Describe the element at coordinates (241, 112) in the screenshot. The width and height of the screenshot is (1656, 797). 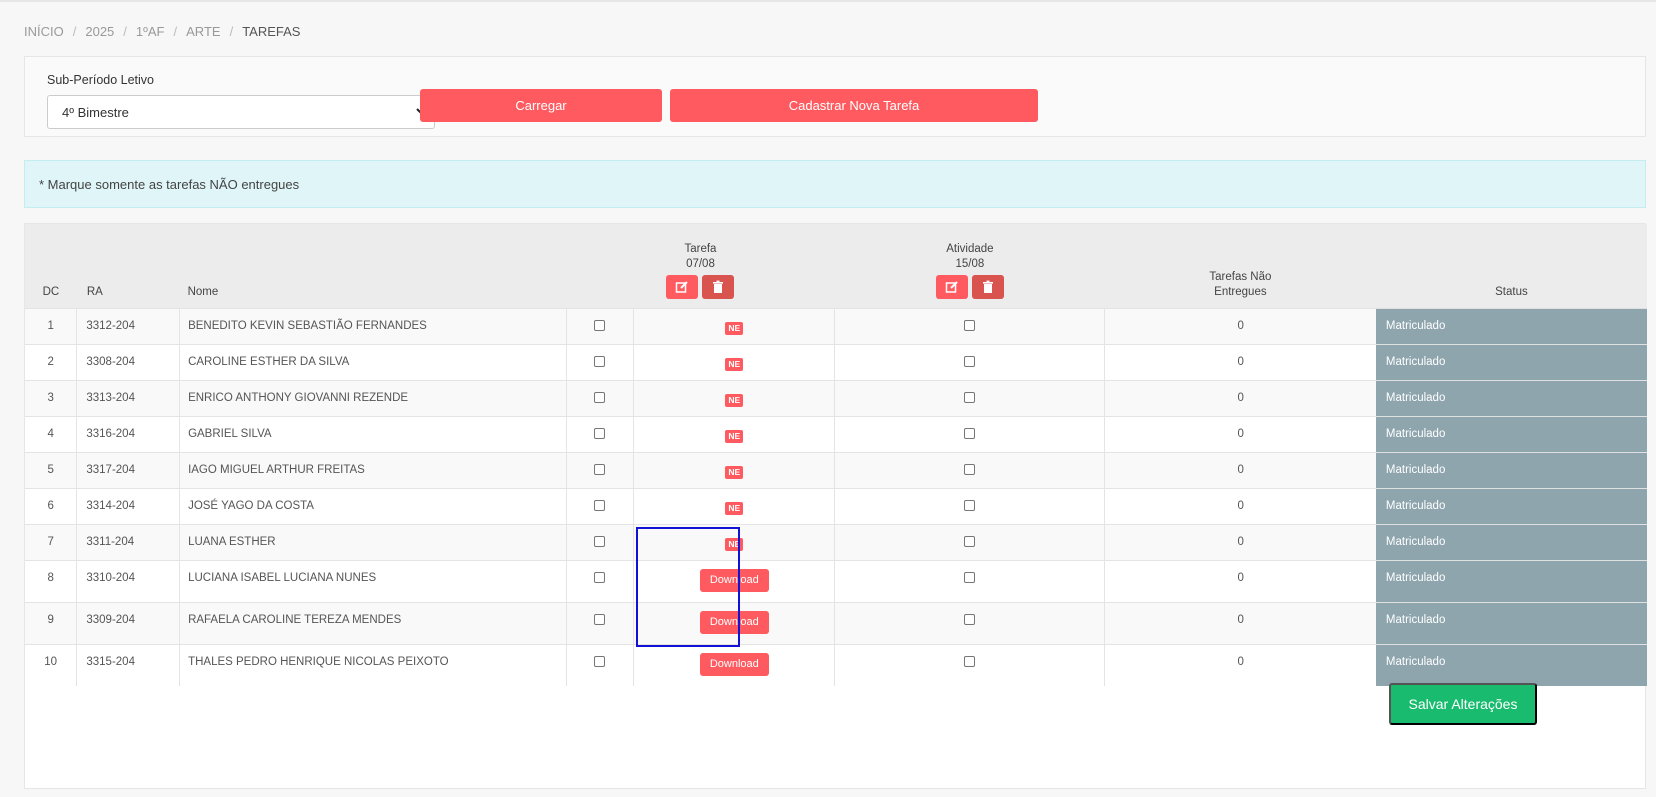
I see `sub-period-select: 4º Bimestre` at that location.